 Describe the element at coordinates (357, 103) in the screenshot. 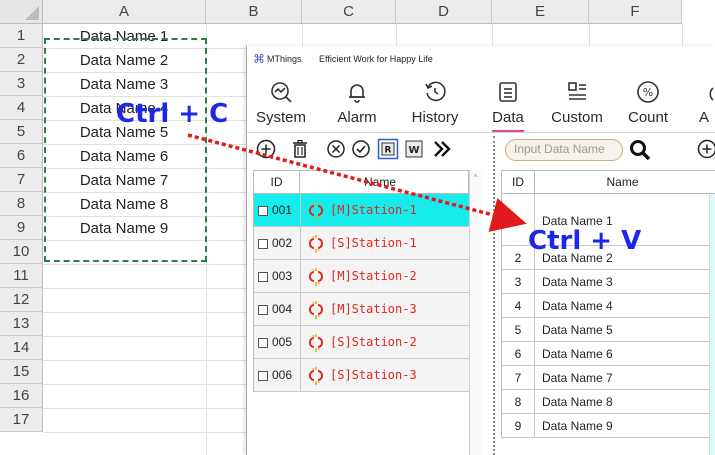

I see `ribbon-alarm: Alarm` at that location.